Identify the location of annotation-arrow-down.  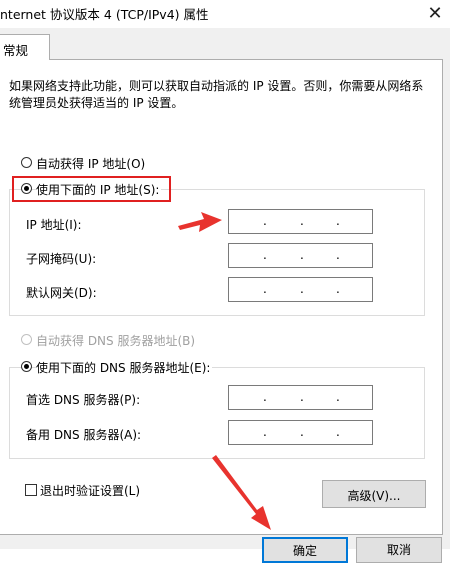
(241, 492).